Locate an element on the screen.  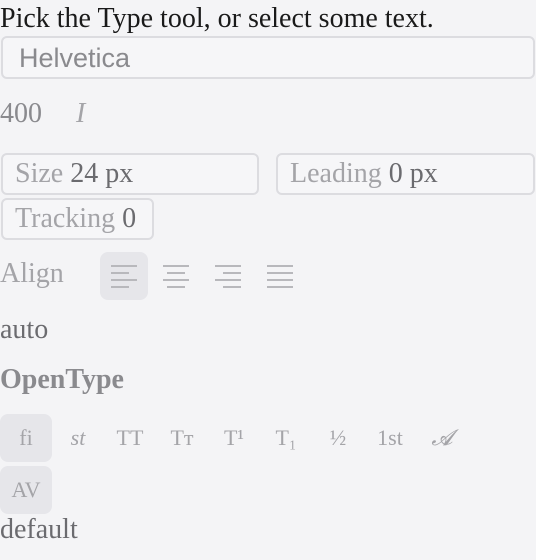
font-family-field: Helvetica is located at coordinates (268, 57).